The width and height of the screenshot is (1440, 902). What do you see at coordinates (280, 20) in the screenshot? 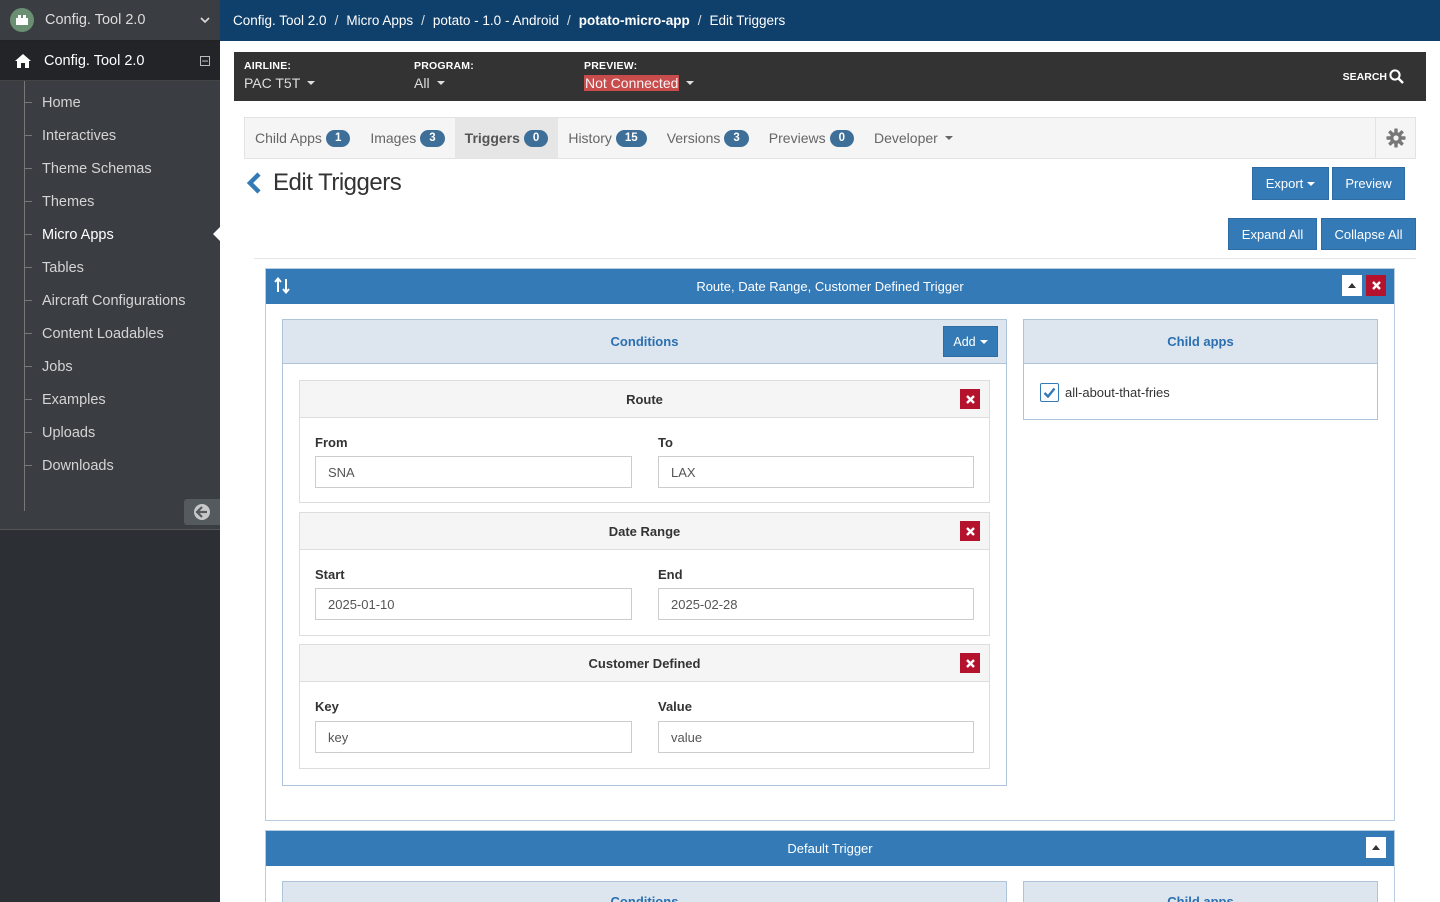
I see `breadcrumb-item: Config. Tool 2.0` at bounding box center [280, 20].